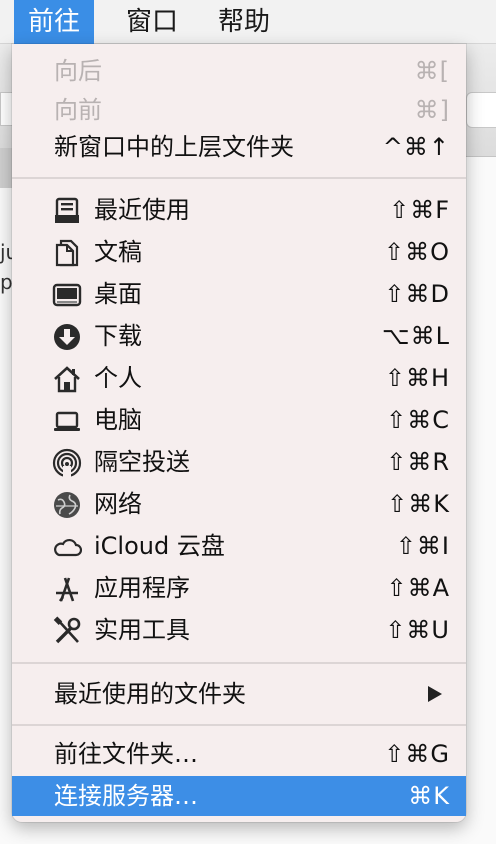  I want to click on menu-item-label: 隔空投送, so click(142, 462).